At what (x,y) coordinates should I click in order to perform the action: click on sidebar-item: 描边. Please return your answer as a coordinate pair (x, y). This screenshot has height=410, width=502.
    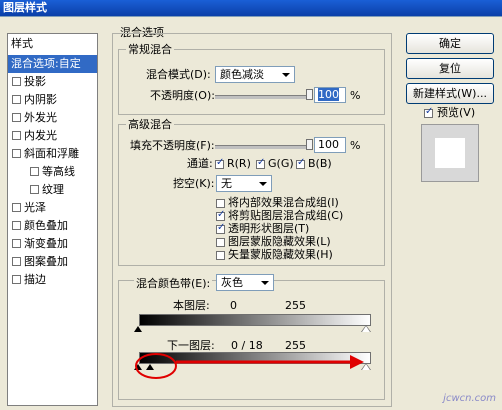
    Looking at the image, I should click on (52, 280).